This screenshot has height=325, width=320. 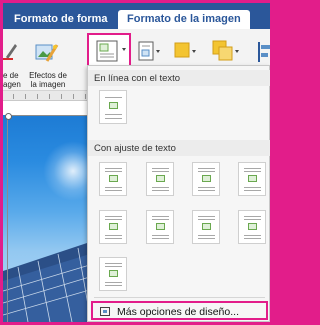 I want to click on wrap-option-inline, so click(x=113, y=107).